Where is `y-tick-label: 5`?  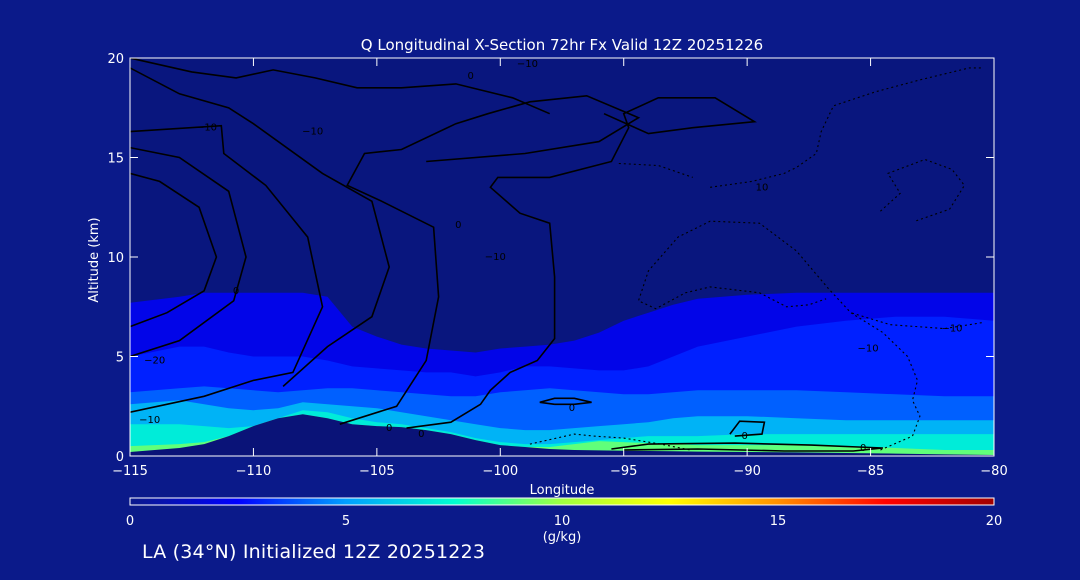 y-tick-label: 5 is located at coordinates (120, 358).